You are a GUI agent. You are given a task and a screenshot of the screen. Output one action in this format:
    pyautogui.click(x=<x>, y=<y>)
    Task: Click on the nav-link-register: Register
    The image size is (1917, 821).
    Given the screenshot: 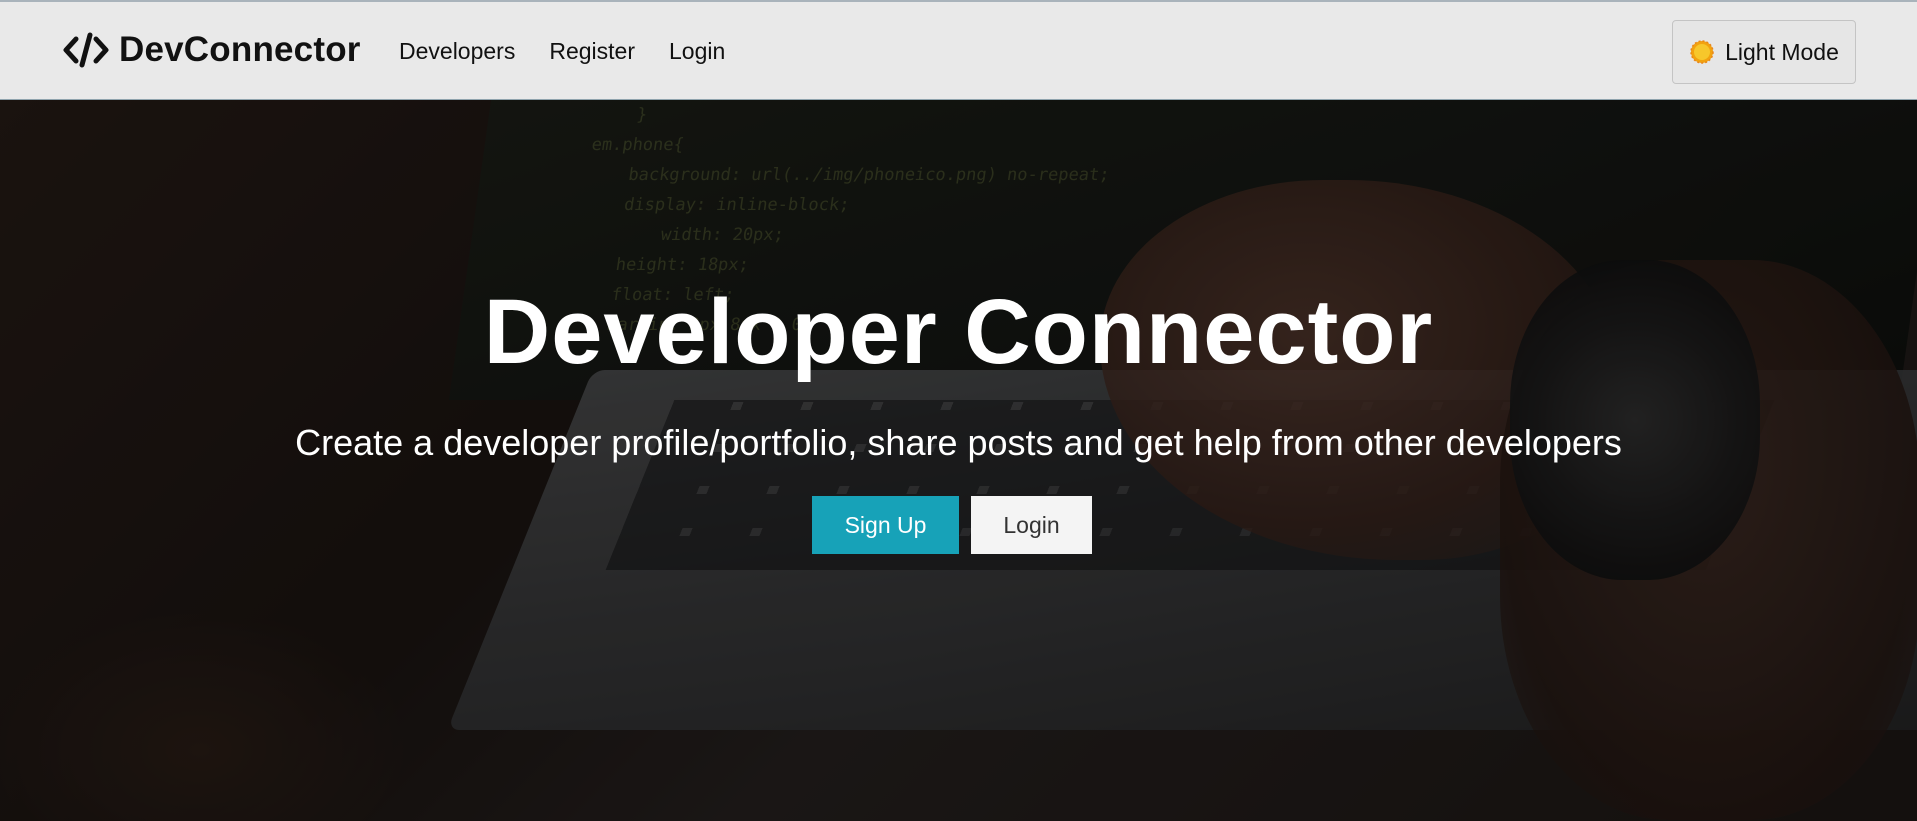 What is the action you would take?
    pyautogui.click(x=592, y=51)
    